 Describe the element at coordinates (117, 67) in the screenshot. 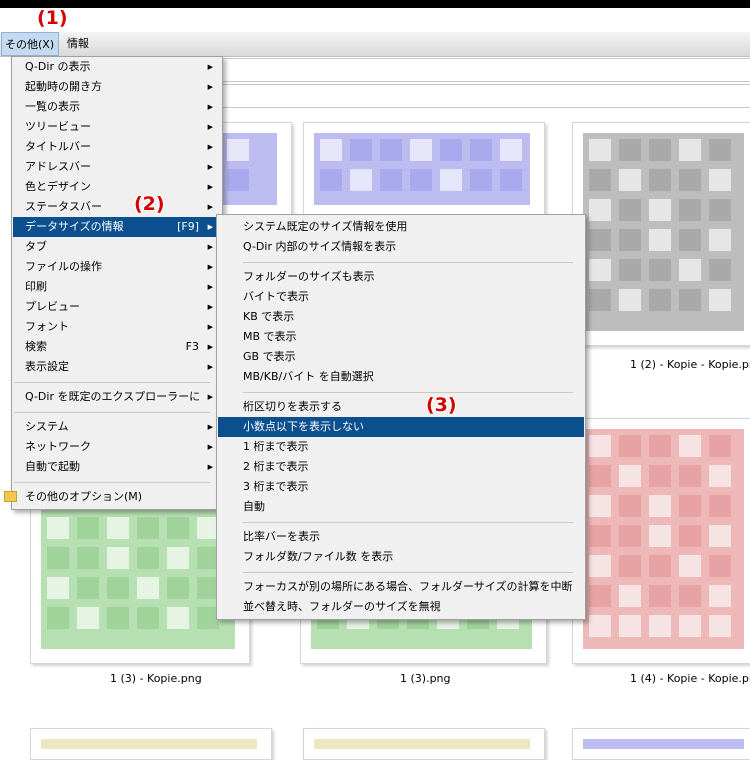

I see `other-menu-item: Q-Dir の表示 ▶` at that location.